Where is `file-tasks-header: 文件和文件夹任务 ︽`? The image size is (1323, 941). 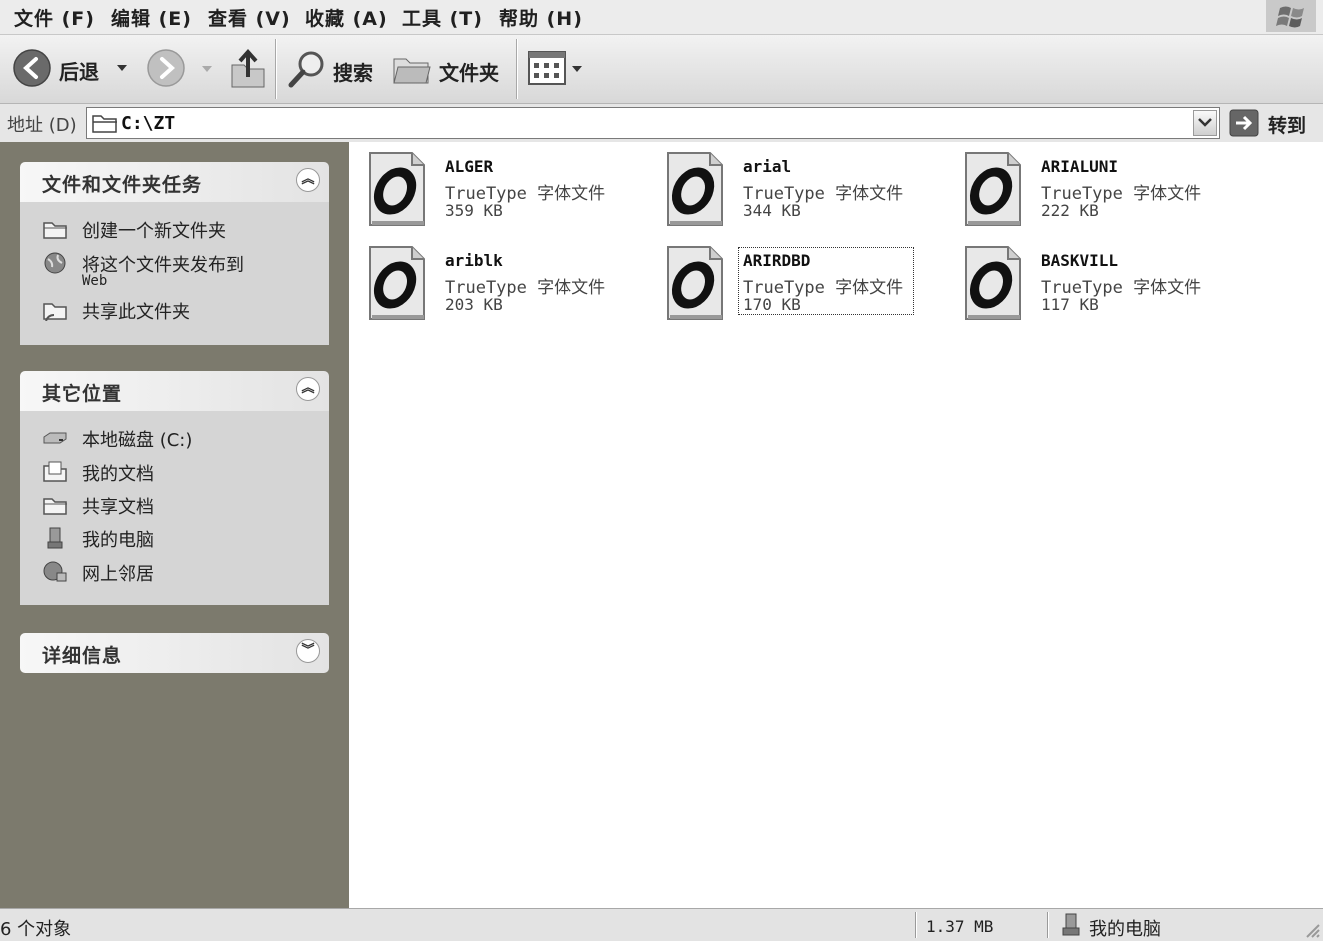
file-tasks-header: 文件和文件夹任务 ︽ is located at coordinates (174, 182).